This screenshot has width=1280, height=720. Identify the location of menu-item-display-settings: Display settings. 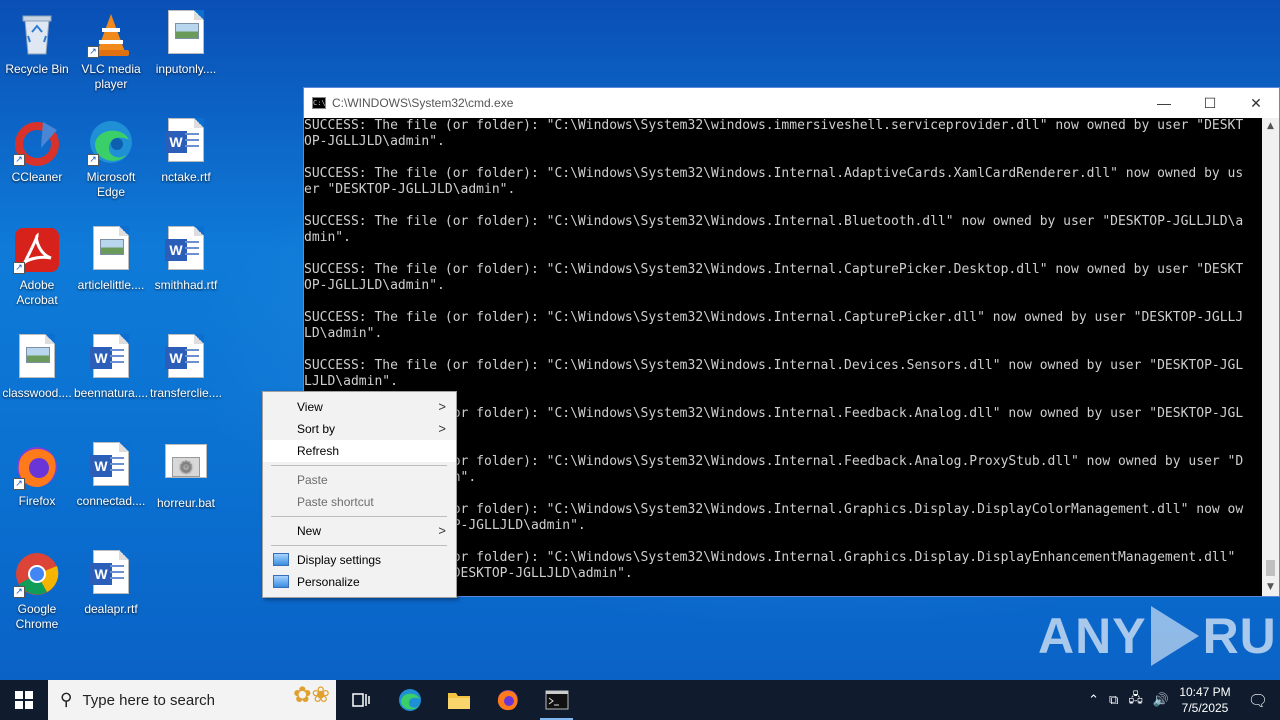
(359, 560).